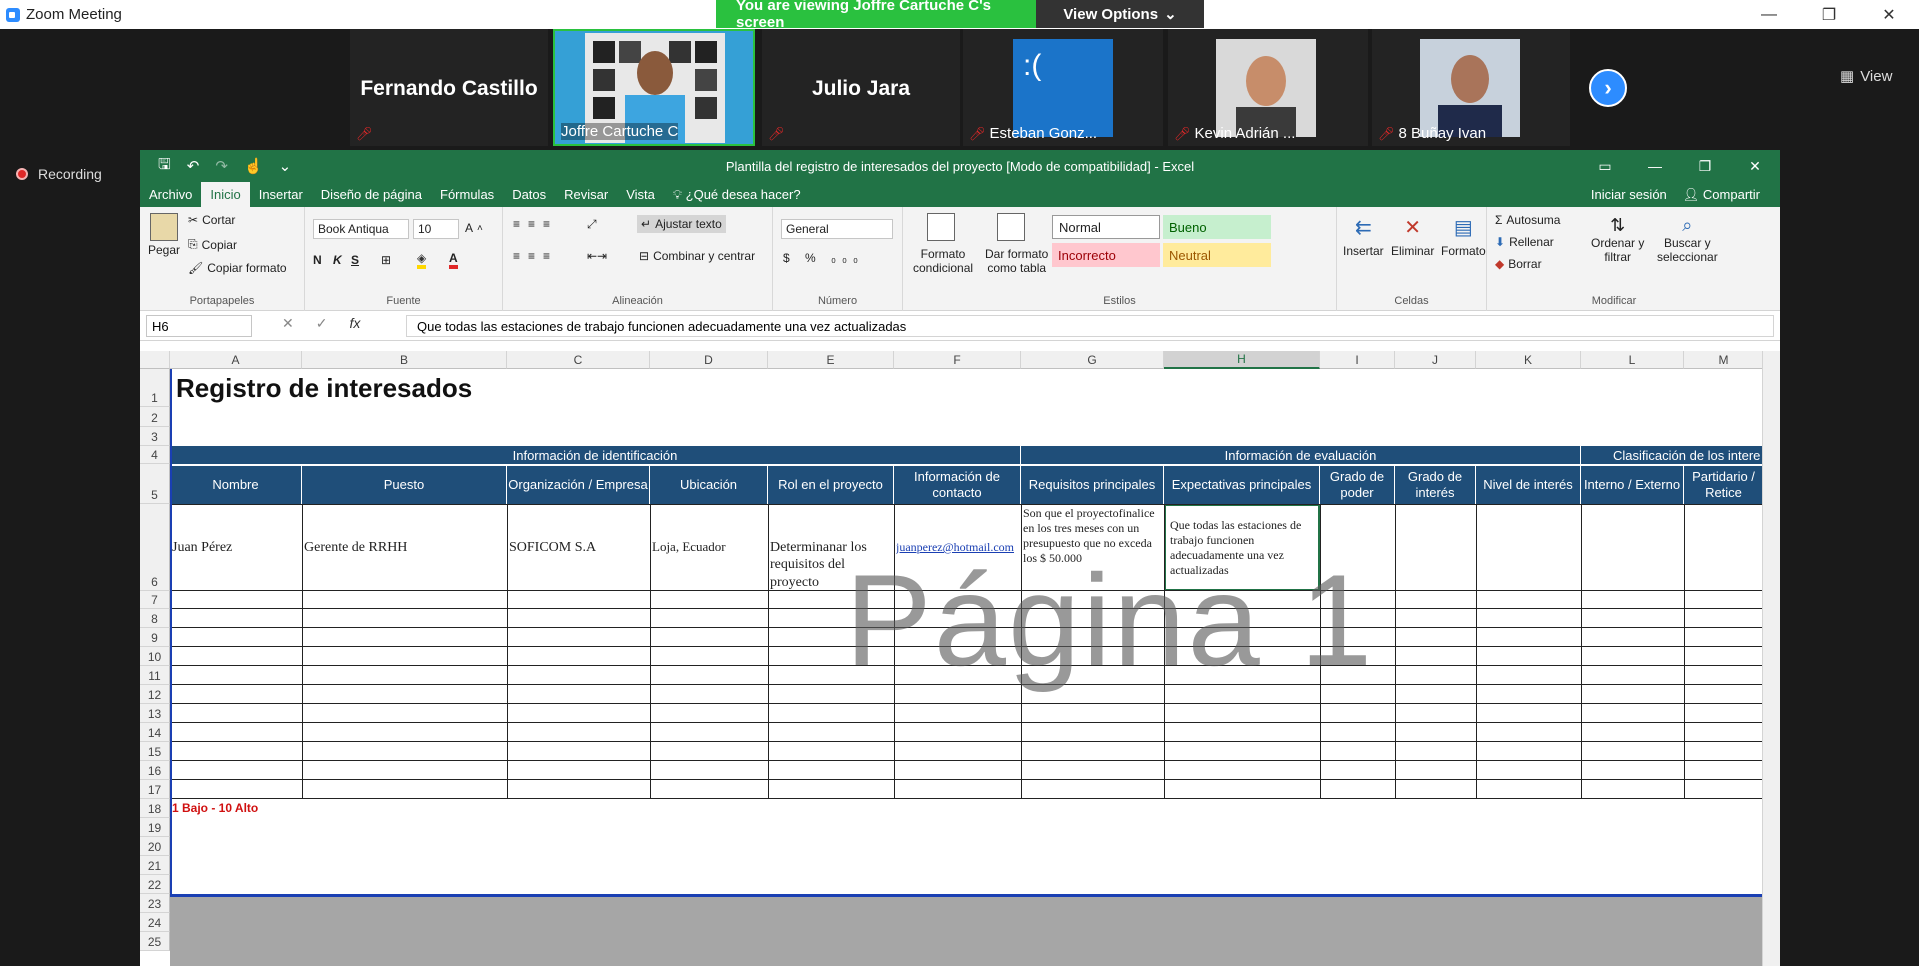 The height and width of the screenshot is (966, 1919). What do you see at coordinates (236, 484) in the screenshot?
I see `column-heading: Nombre` at bounding box center [236, 484].